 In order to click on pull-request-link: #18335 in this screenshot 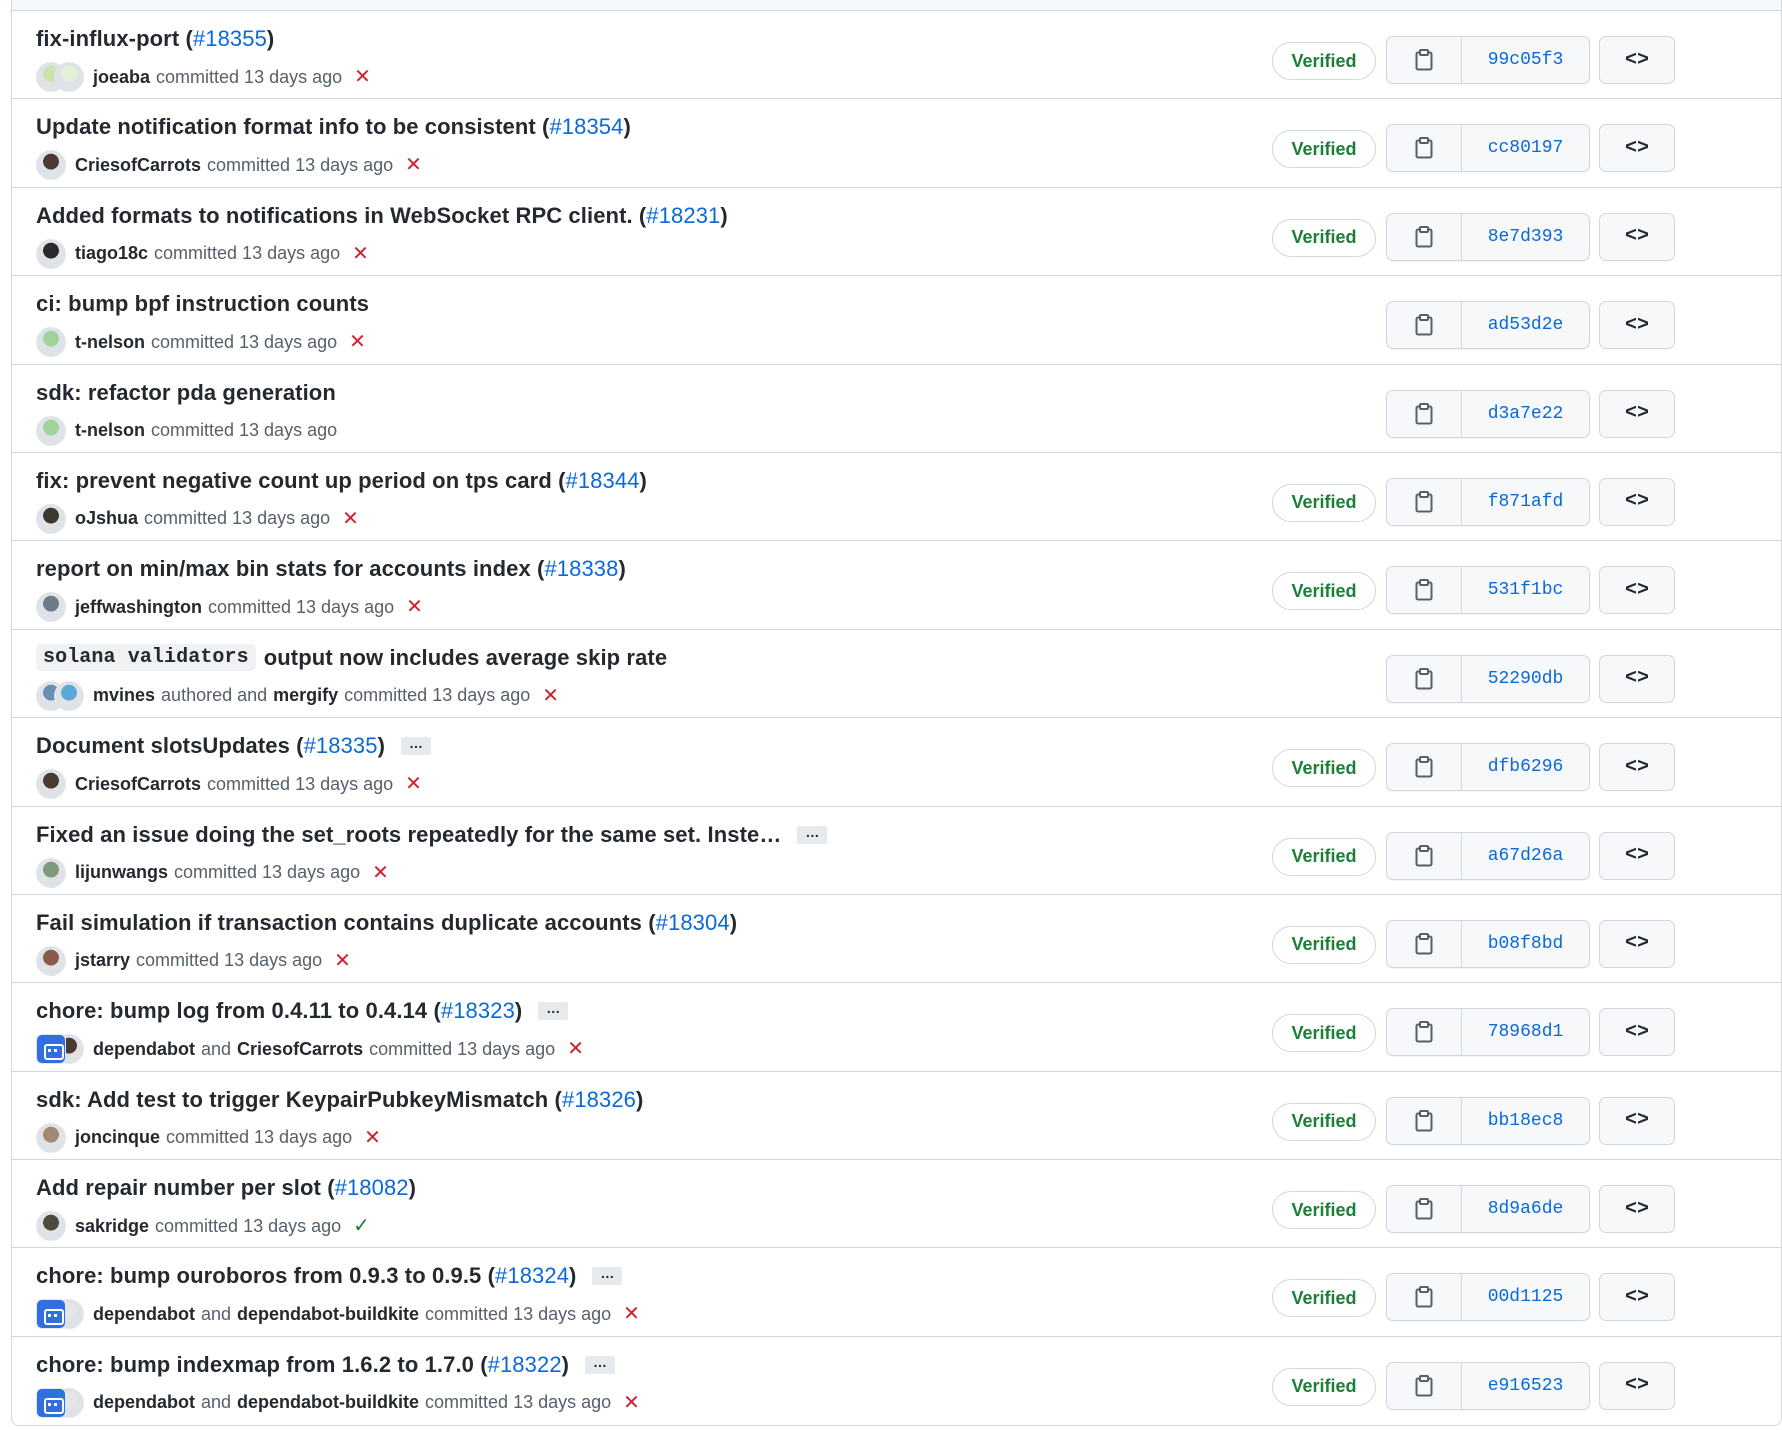, I will do `click(341, 746)`.